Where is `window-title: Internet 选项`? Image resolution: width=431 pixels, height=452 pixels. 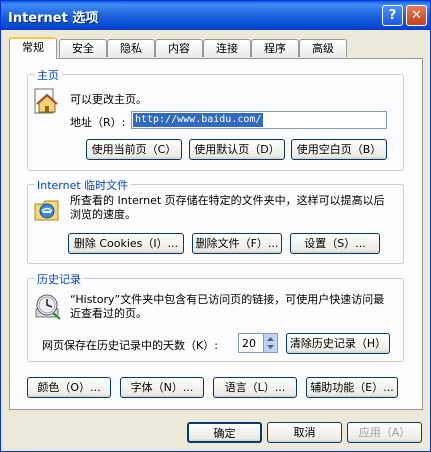 window-title: Internet 选项 is located at coordinates (53, 18).